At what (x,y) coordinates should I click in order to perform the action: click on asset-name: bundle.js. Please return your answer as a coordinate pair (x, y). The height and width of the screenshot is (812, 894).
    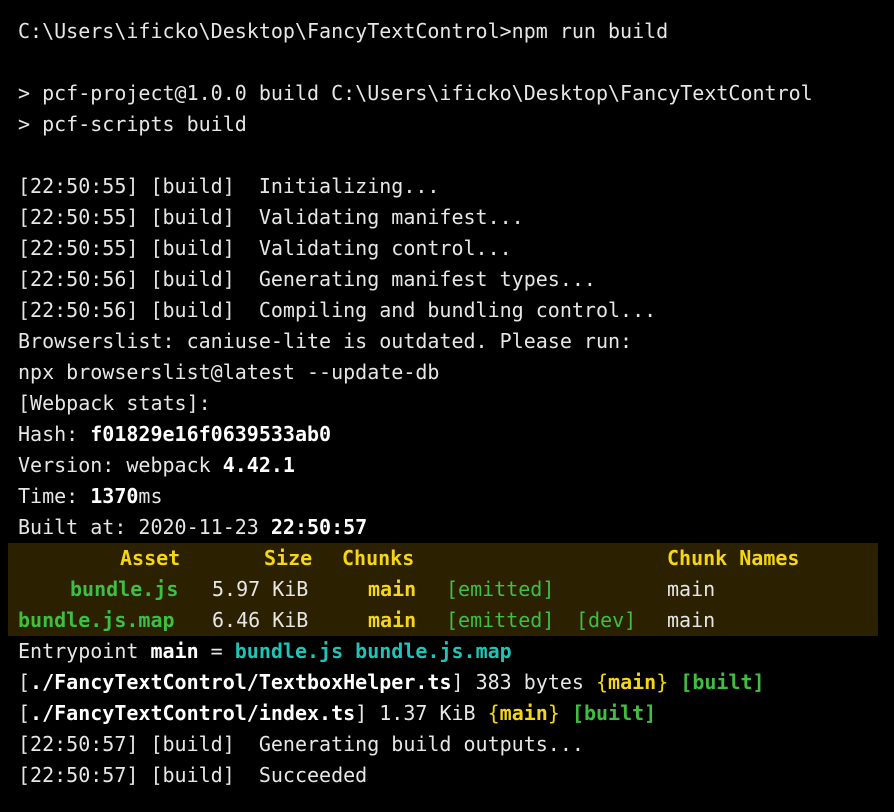
    Looking at the image, I should click on (124, 589).